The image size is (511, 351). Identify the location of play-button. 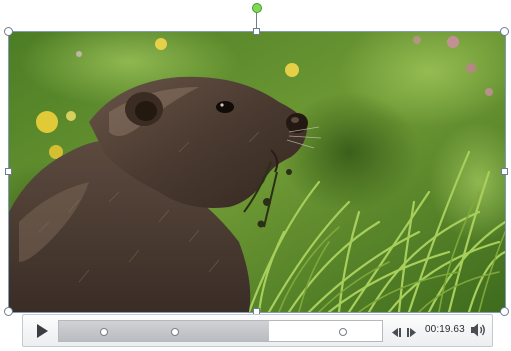
(42, 331).